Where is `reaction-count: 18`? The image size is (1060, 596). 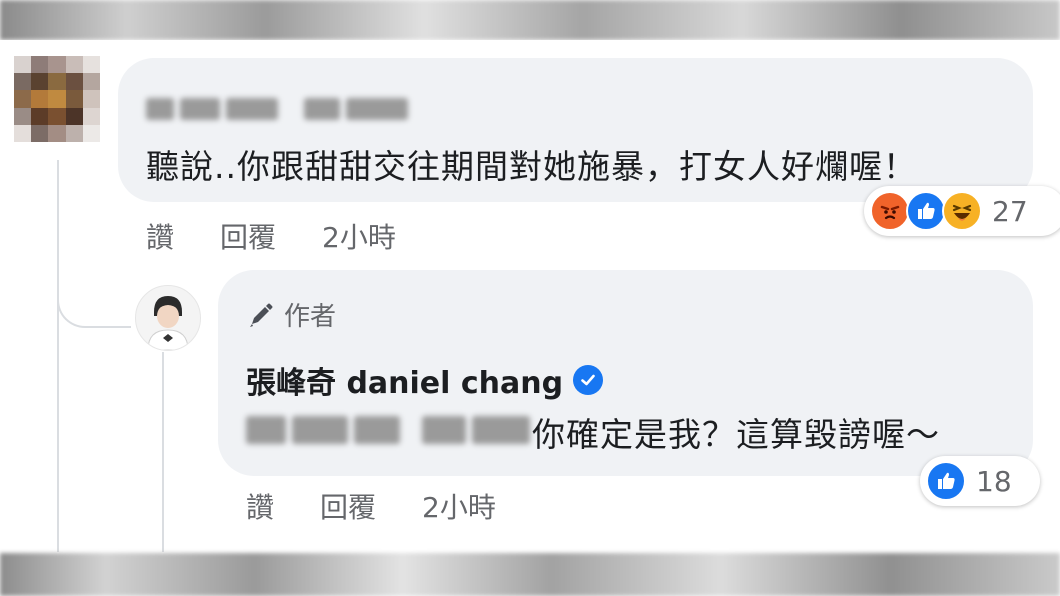
reaction-count: 18 is located at coordinates (994, 481).